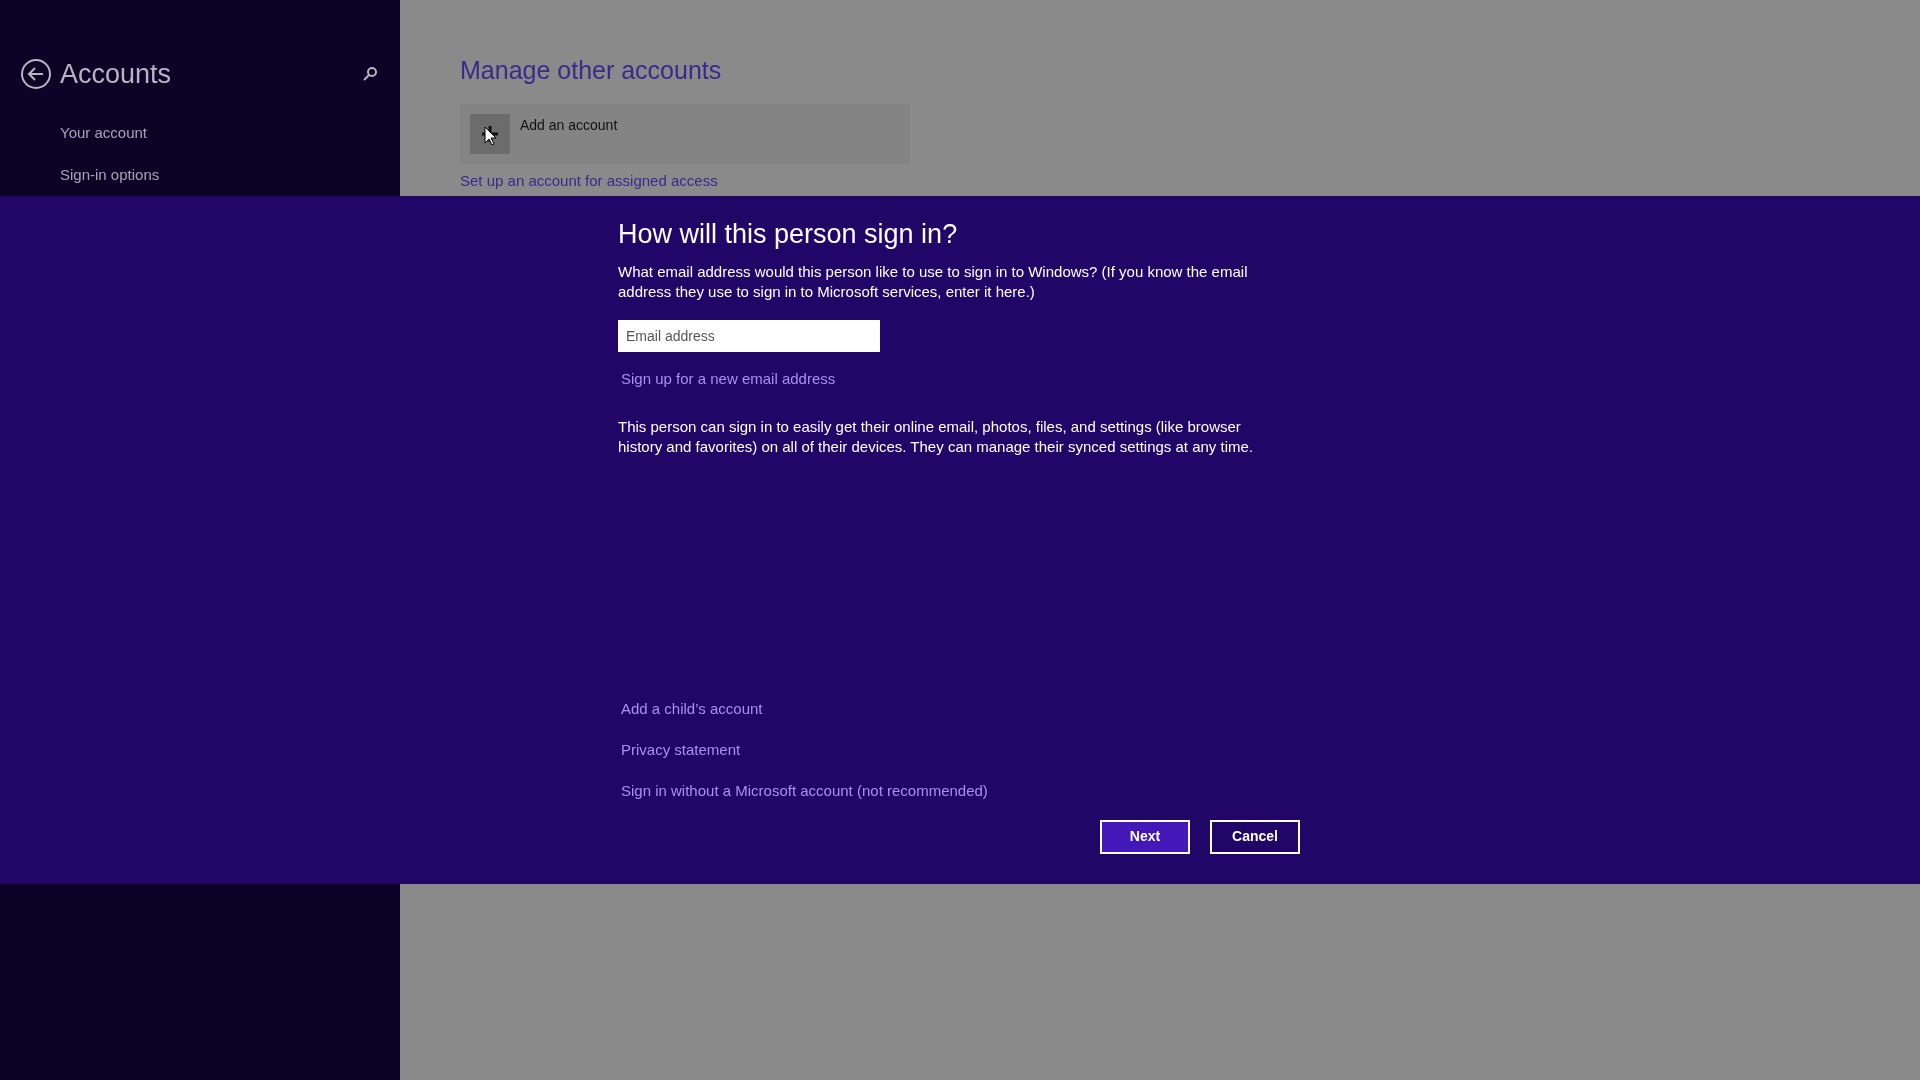  What do you see at coordinates (692, 708) in the screenshot?
I see `dialog-link: Add a child’s account` at bounding box center [692, 708].